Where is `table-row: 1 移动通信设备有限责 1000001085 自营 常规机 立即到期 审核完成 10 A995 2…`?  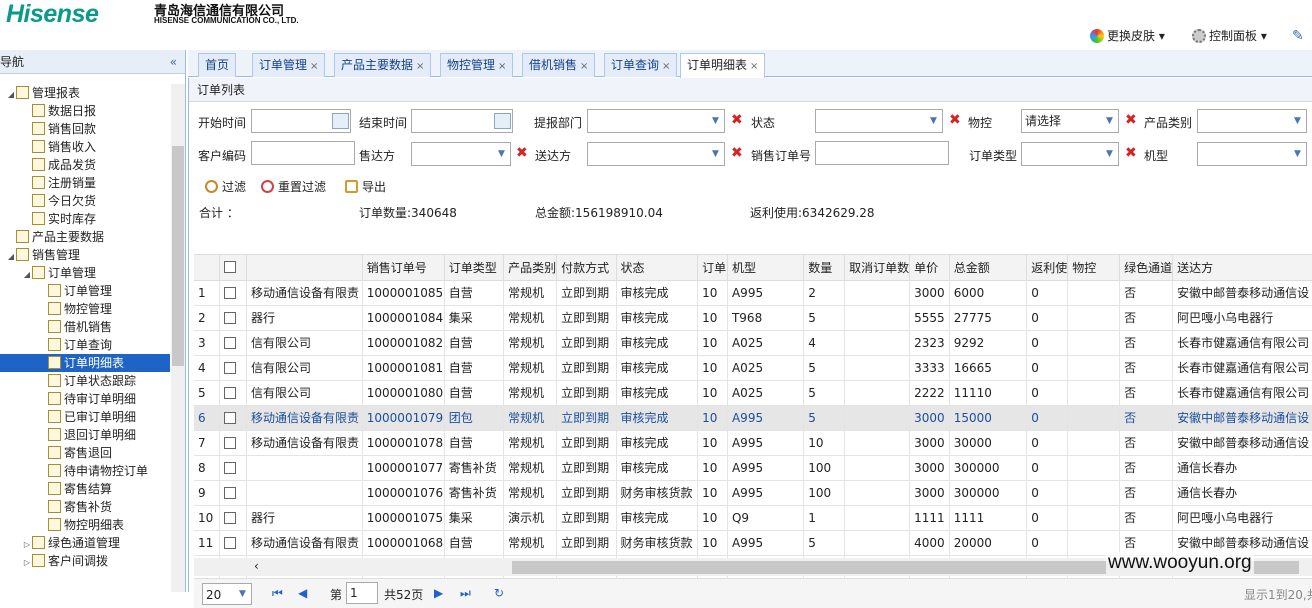
table-row: 1 移动通信设备有限责 1000001085 自营 常规机 立即到期 审核完成 10 A995 2… is located at coordinates (753, 293).